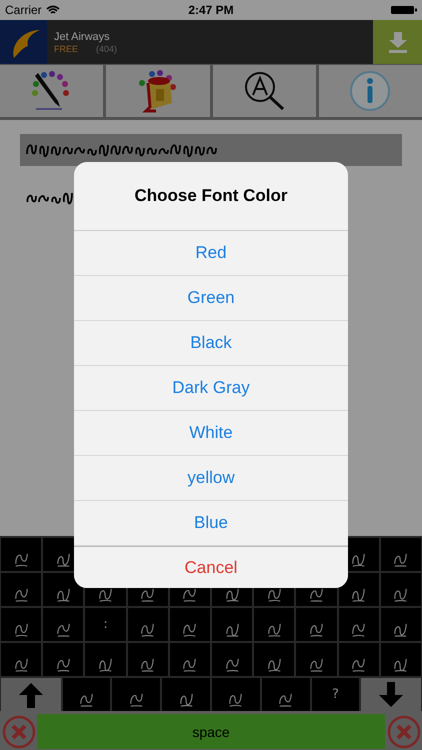  I want to click on down-arrow-icon, so click(391, 694).